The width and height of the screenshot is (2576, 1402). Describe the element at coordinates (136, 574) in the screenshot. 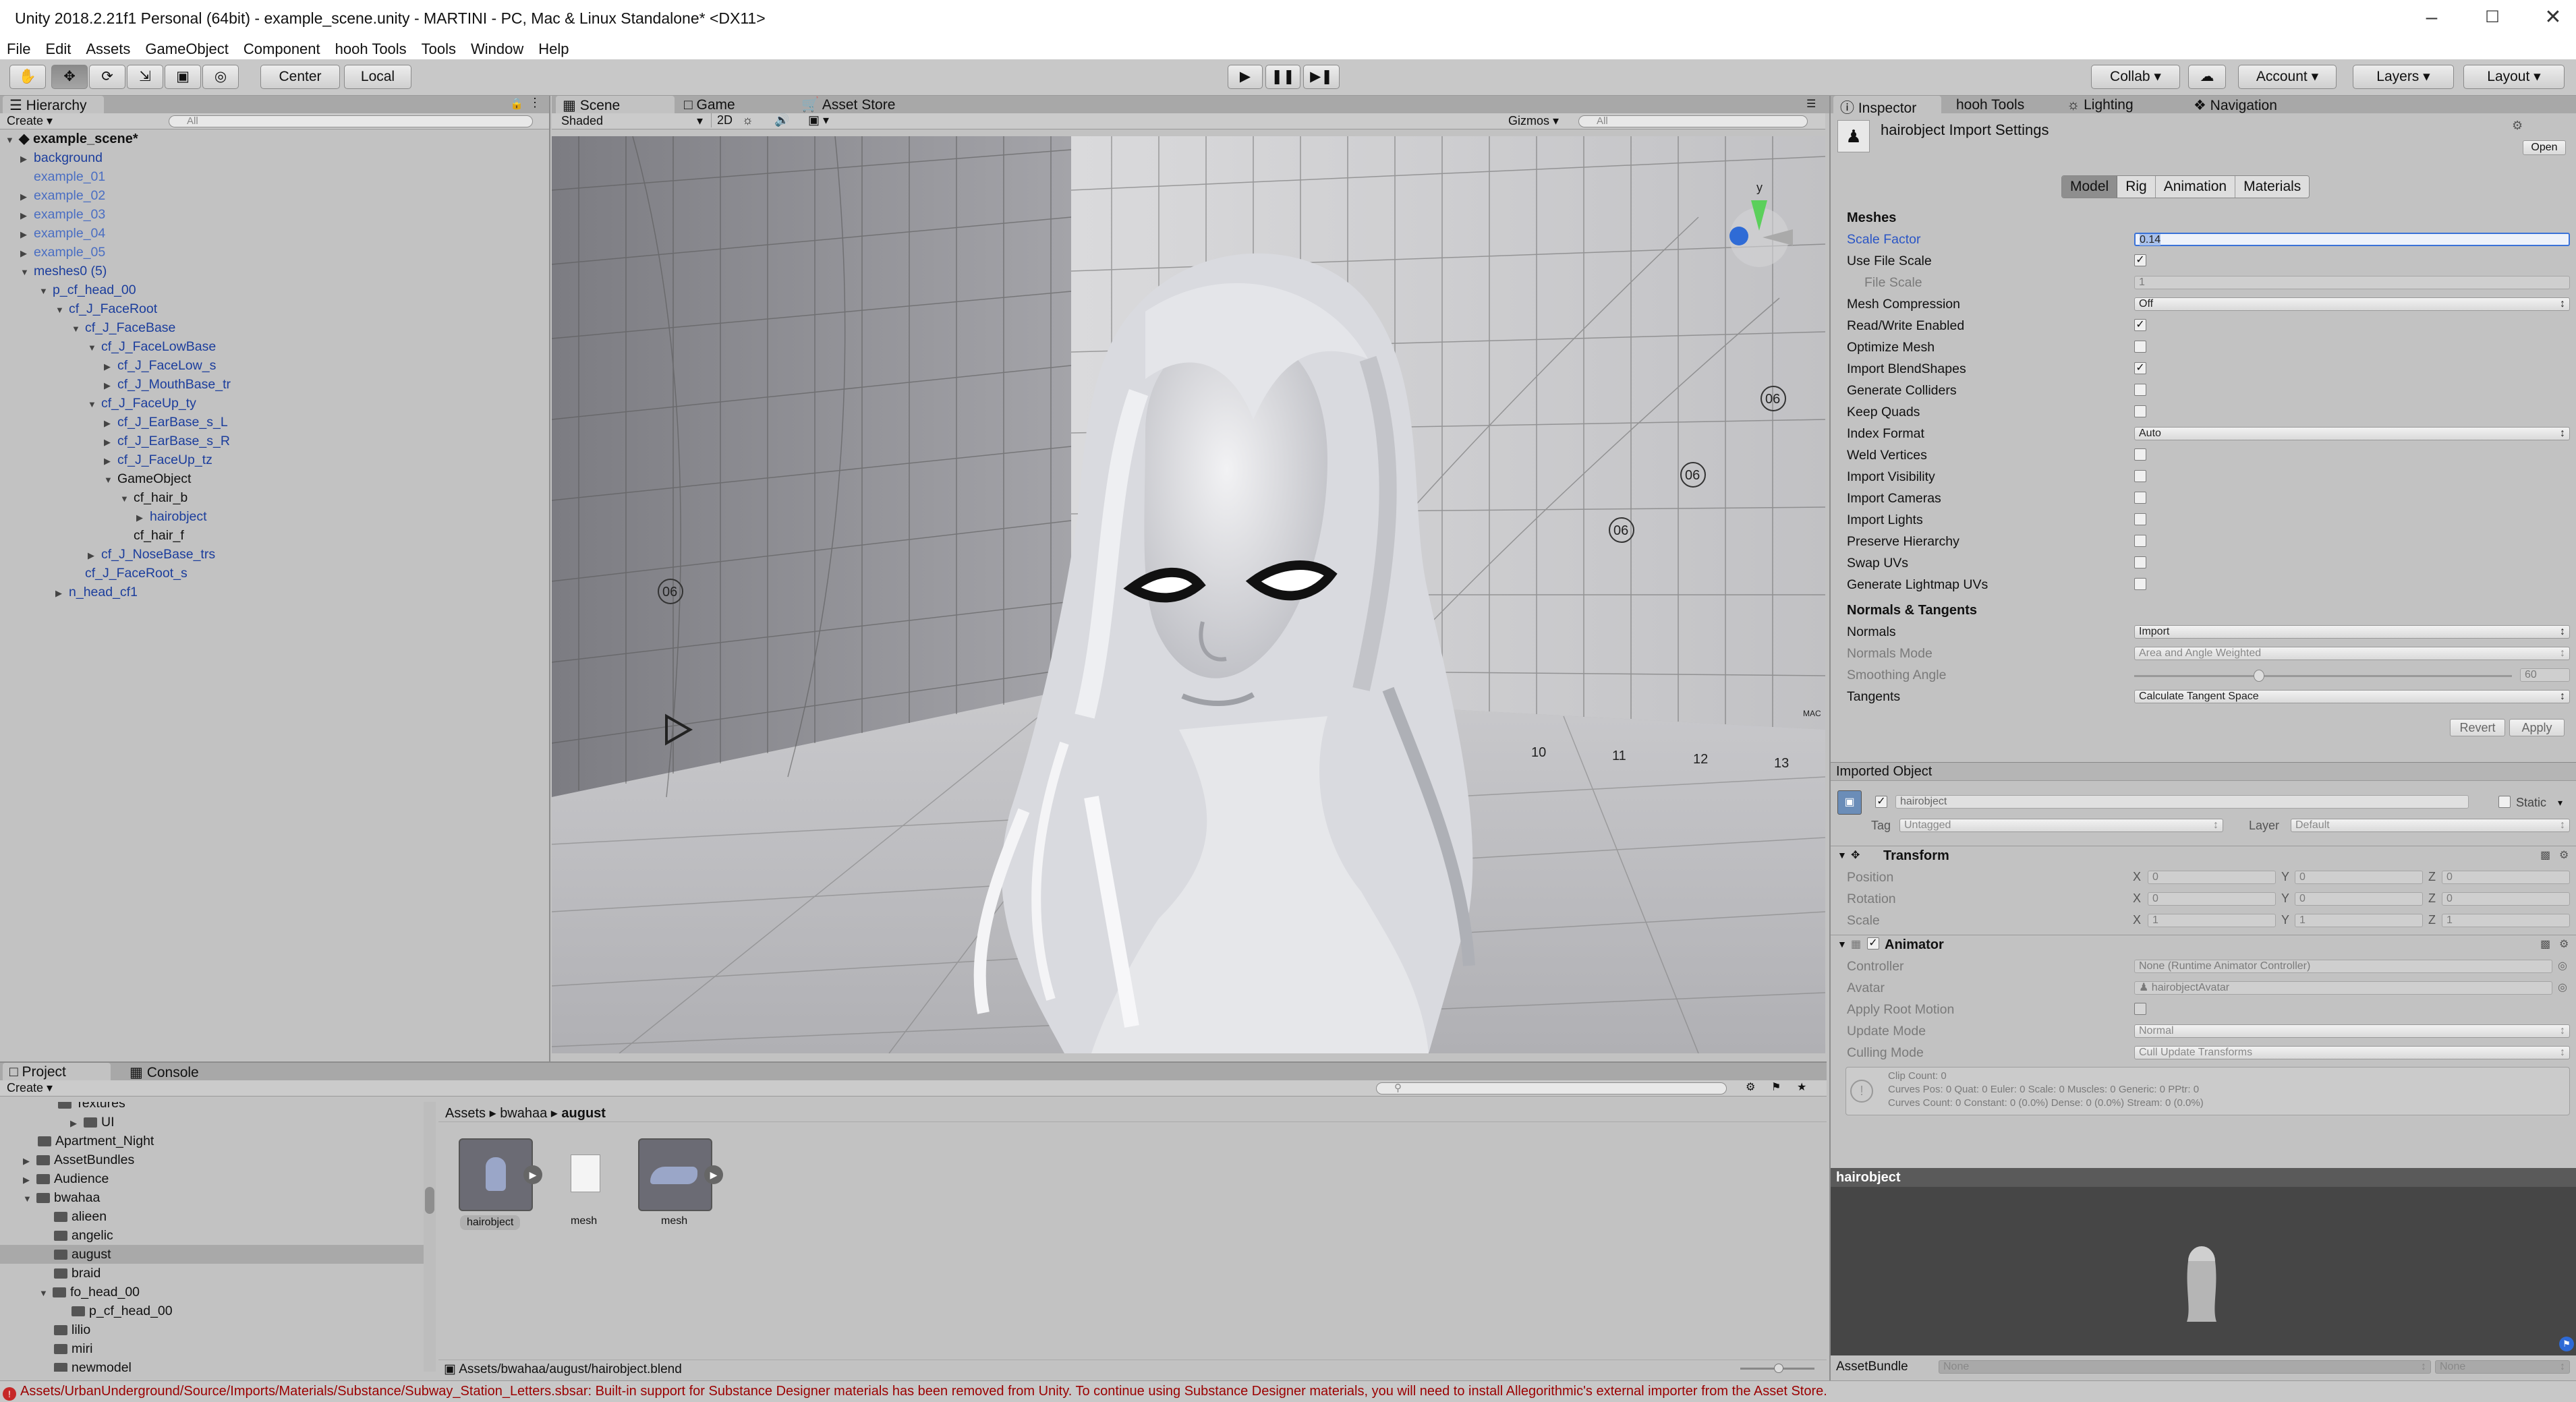

I see `tree-item: cf_J_FaceRoot_s` at that location.